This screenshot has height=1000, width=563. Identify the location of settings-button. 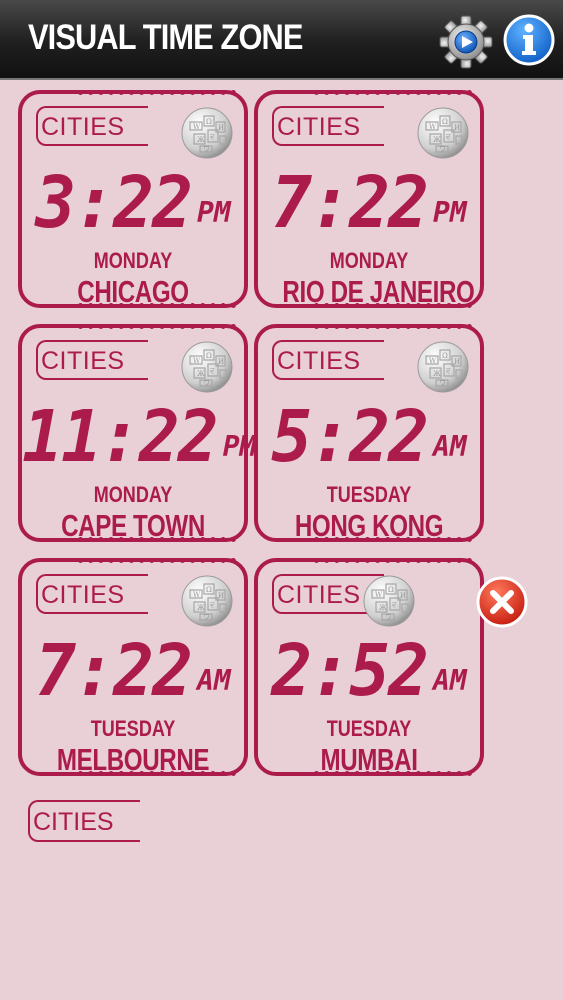
(466, 42).